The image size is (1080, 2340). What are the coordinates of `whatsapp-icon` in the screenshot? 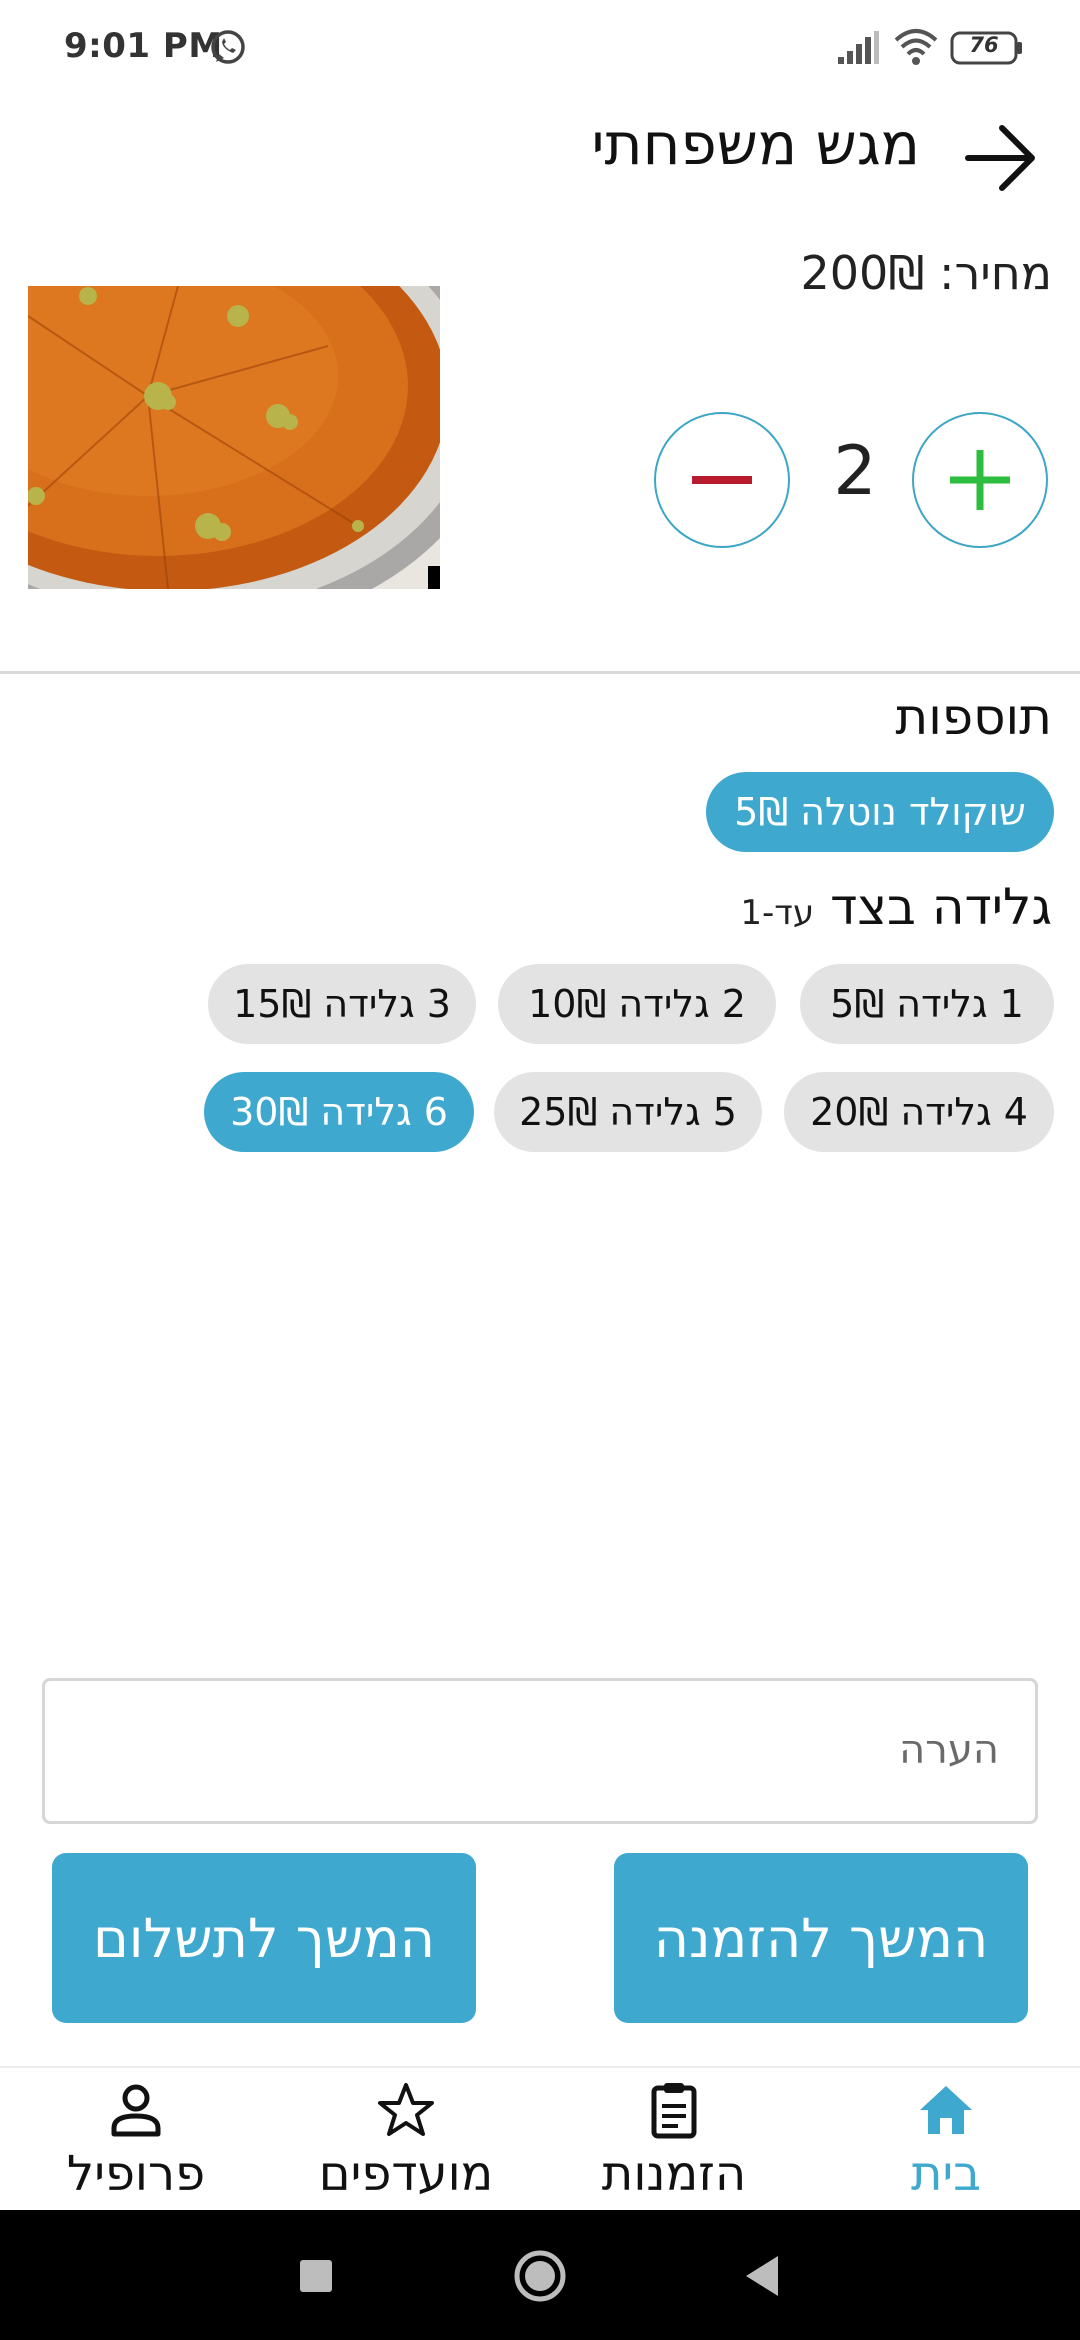 It's located at (228, 47).